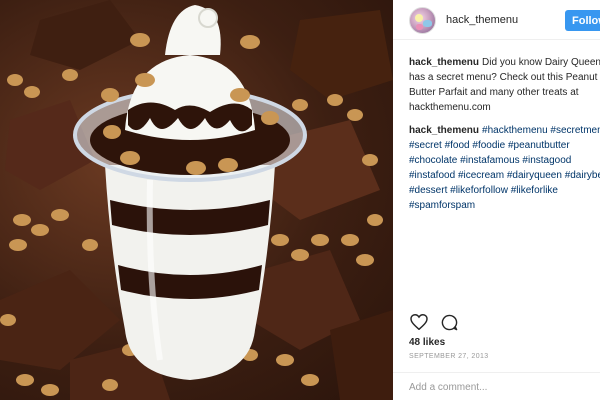 The height and width of the screenshot is (400, 600). Describe the element at coordinates (582, 20) in the screenshot. I see `follow-button: Follow` at that location.